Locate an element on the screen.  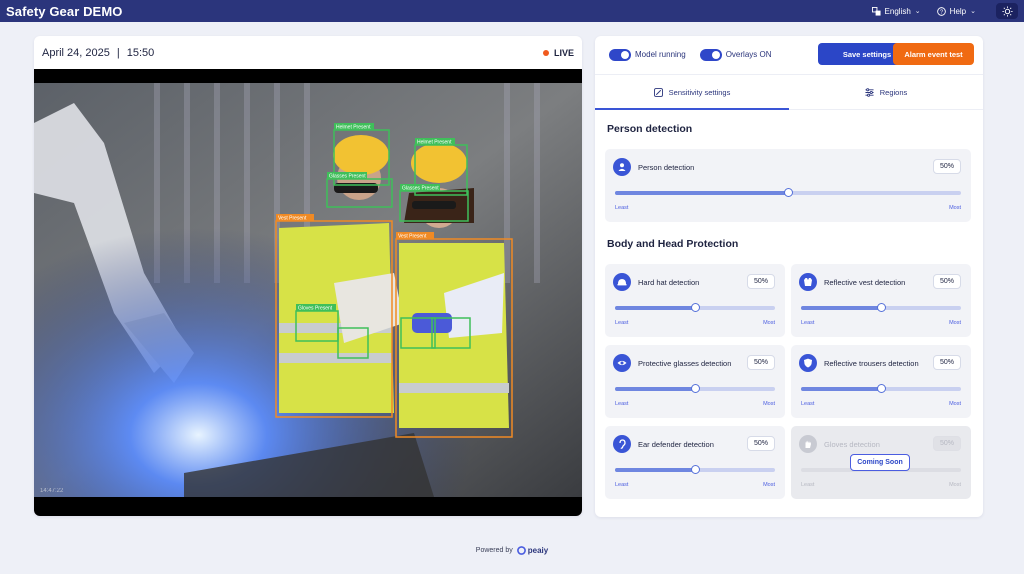
setting-label: Person detection is located at coordinates (666, 167).